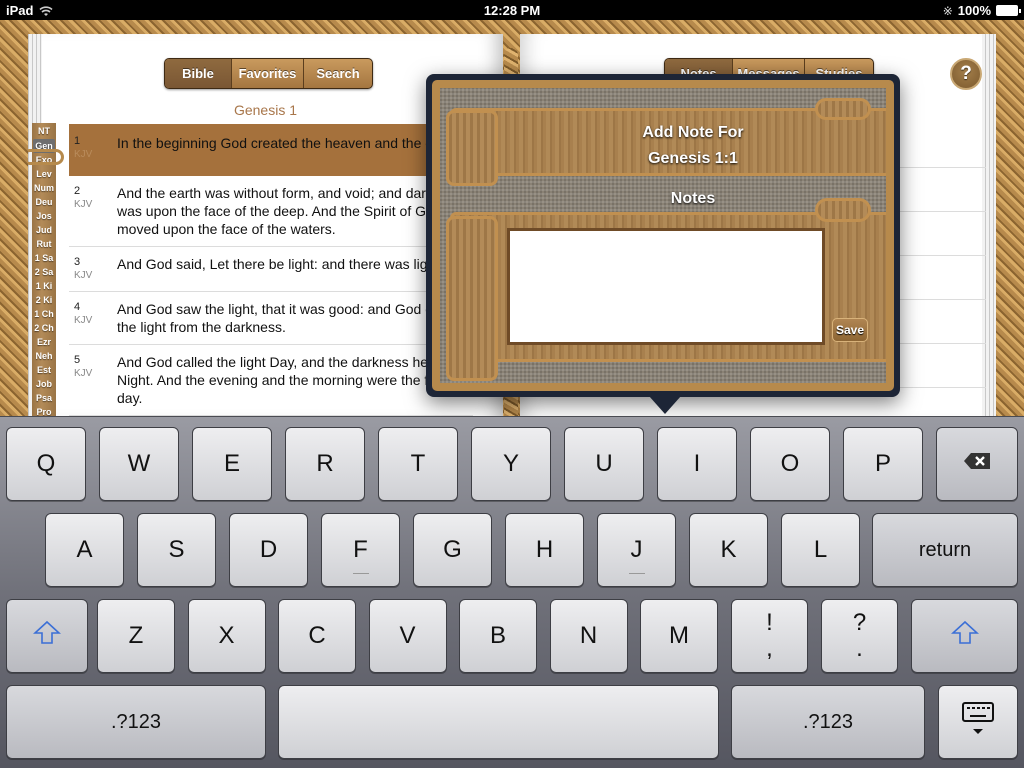  What do you see at coordinates (136, 722) in the screenshot?
I see `numbers-key-left: .?123` at bounding box center [136, 722].